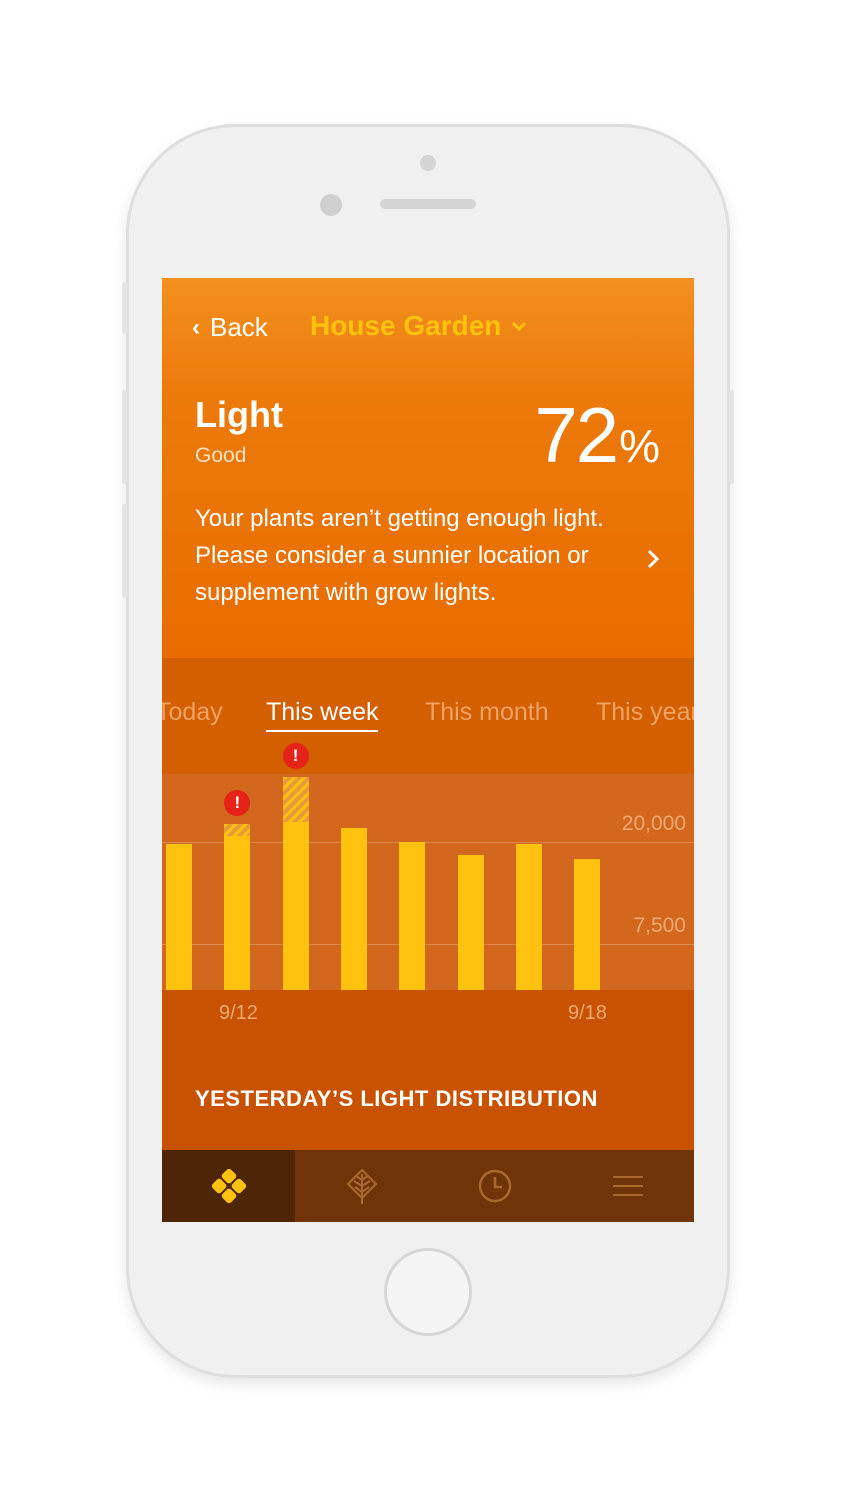 This screenshot has height=1500, width=856. I want to click on tab-this-week: This week, so click(322, 712).